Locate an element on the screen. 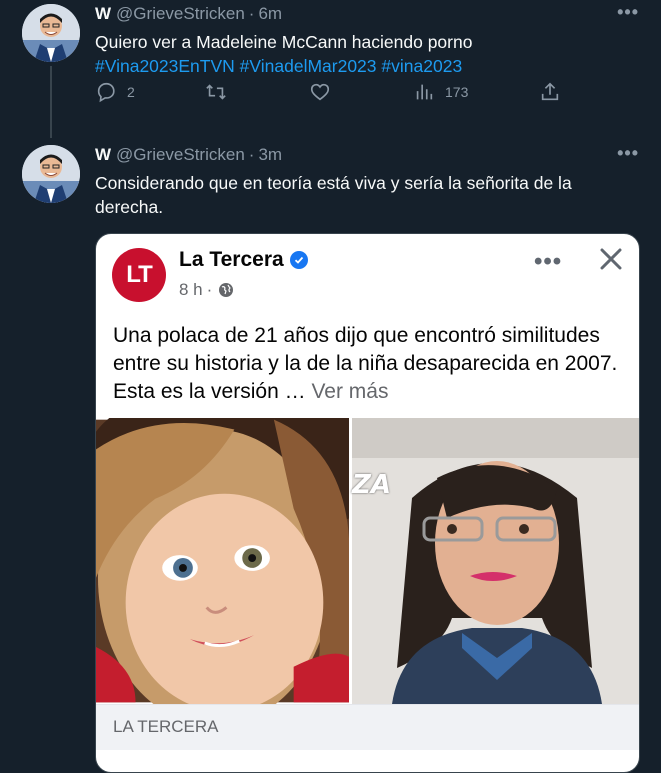  page-name: La Tercera is located at coordinates (243, 260).